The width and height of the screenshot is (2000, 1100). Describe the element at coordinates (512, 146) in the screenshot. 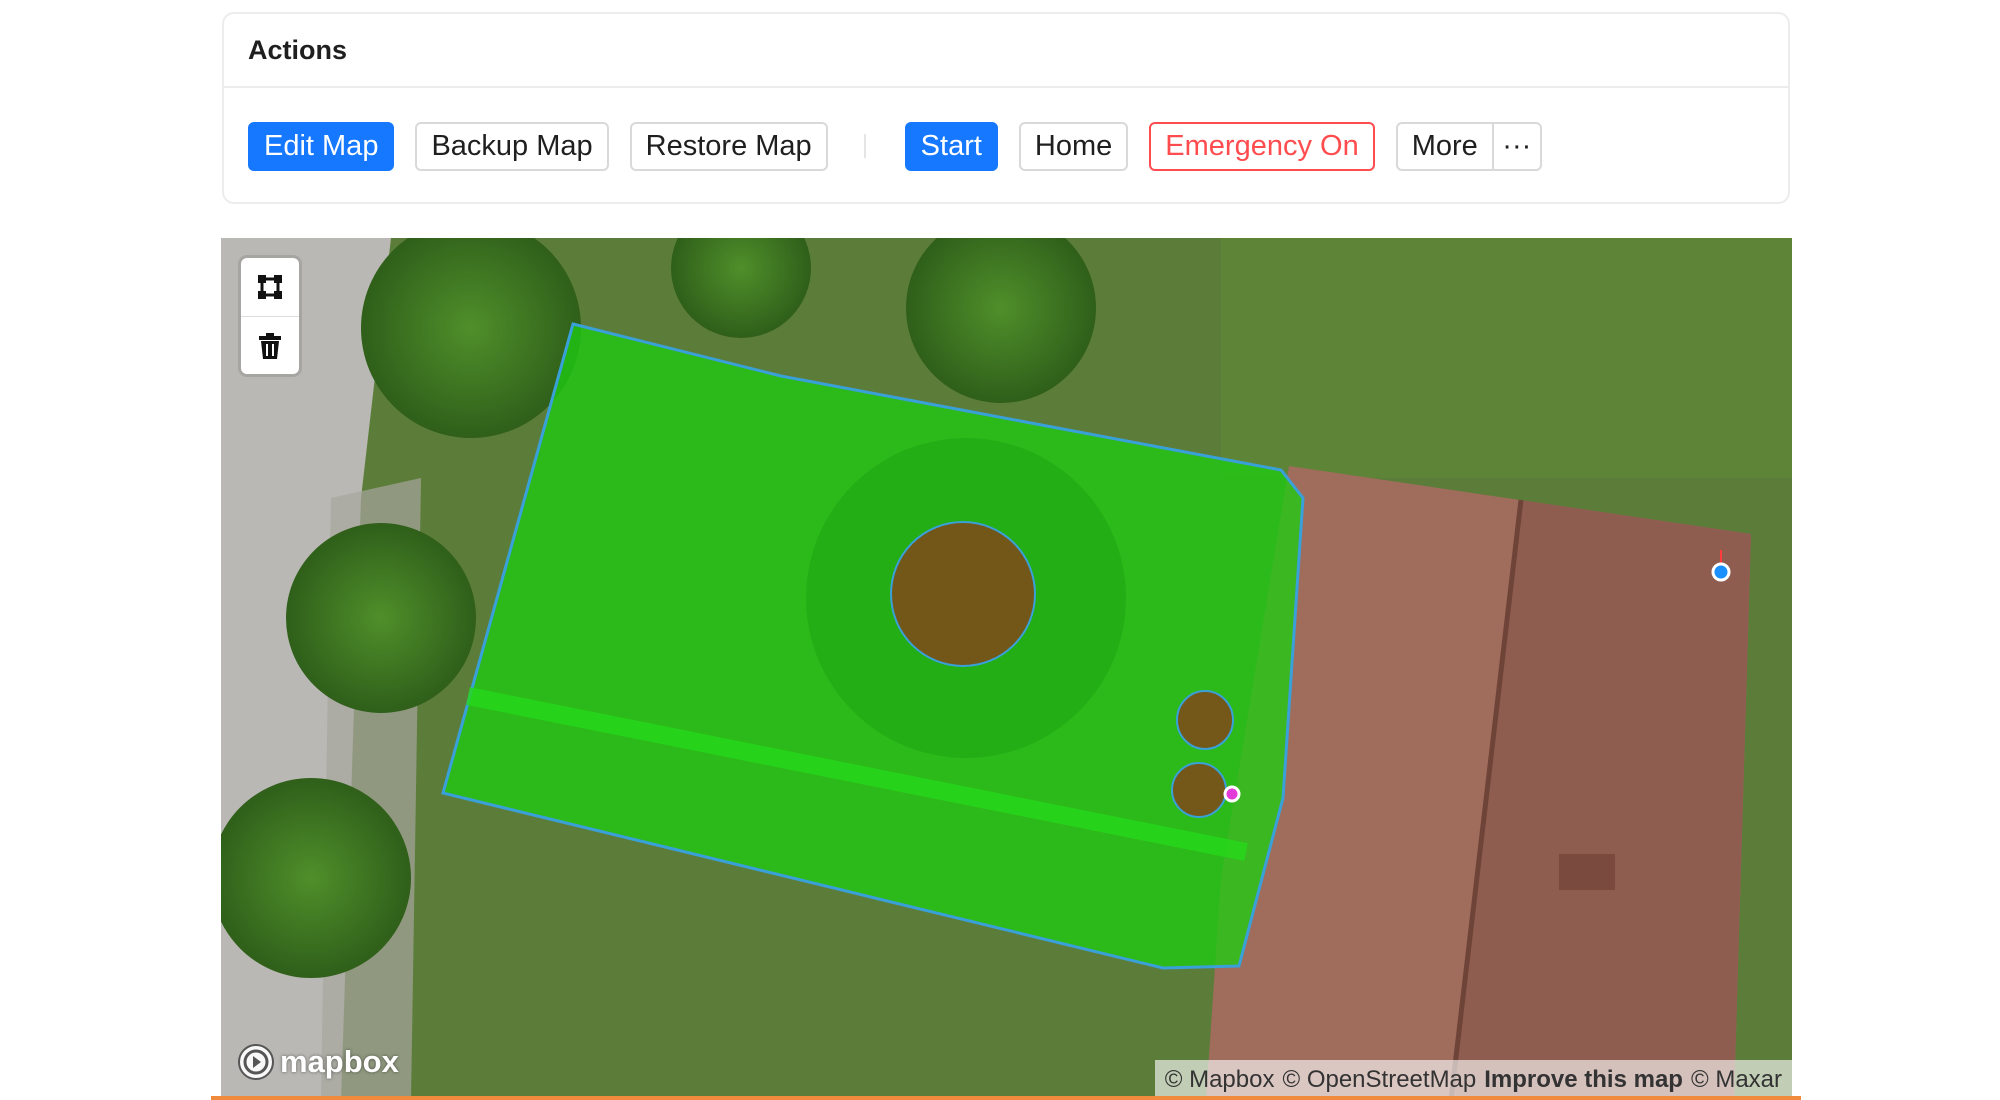

I see `backup-map-button: Backup Map` at that location.